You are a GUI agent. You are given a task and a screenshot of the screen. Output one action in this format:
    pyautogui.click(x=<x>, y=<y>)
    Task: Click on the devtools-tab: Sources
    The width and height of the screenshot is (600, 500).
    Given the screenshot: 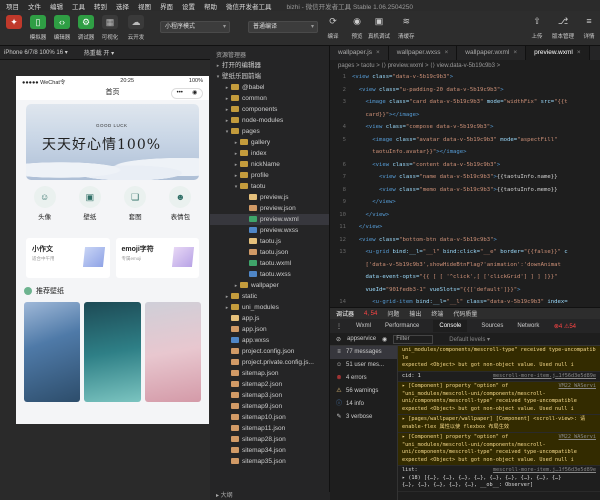 What is the action you would take?
    pyautogui.click(x=492, y=326)
    